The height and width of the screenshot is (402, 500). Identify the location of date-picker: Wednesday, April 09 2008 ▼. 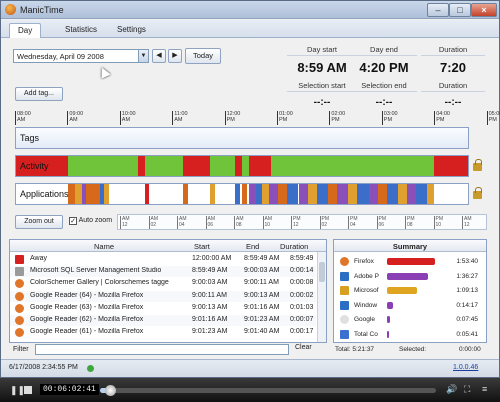
(81, 56).